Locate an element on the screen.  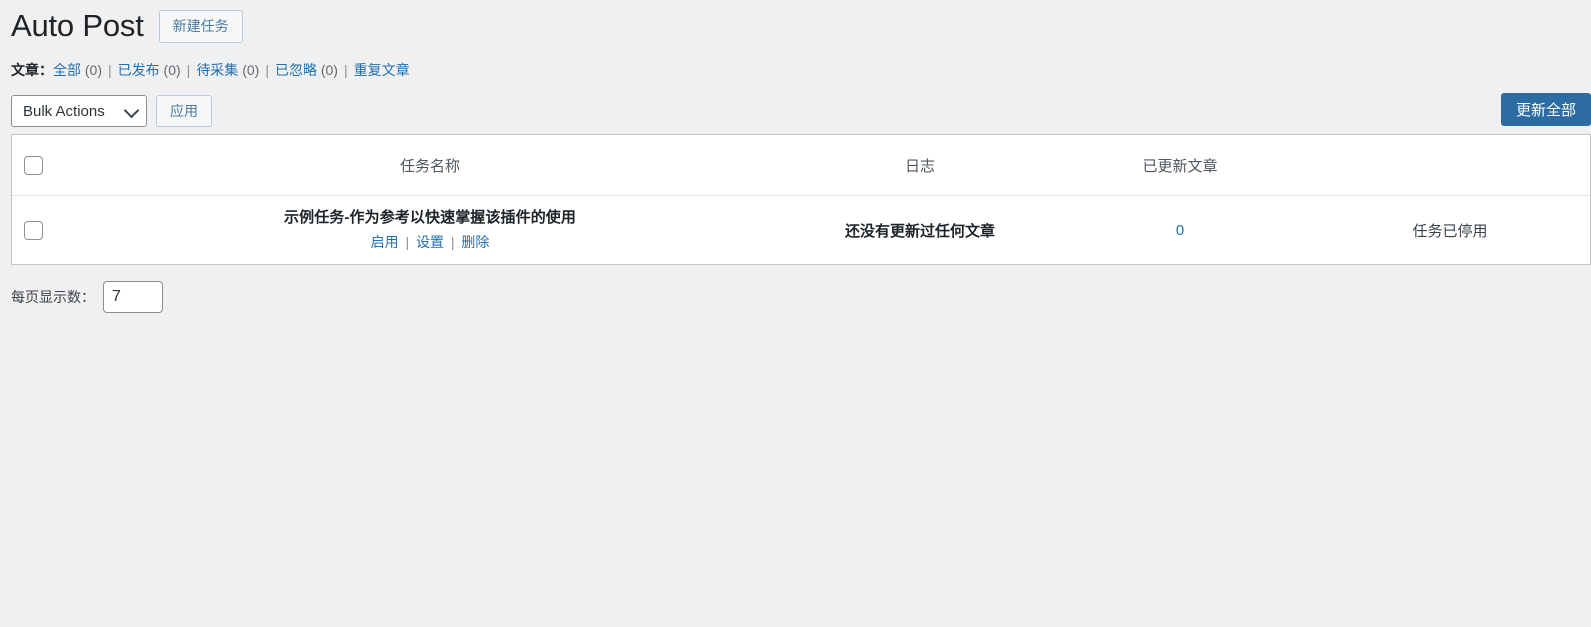
filter-item-published: 已发布 (0) is located at coordinates (149, 70).